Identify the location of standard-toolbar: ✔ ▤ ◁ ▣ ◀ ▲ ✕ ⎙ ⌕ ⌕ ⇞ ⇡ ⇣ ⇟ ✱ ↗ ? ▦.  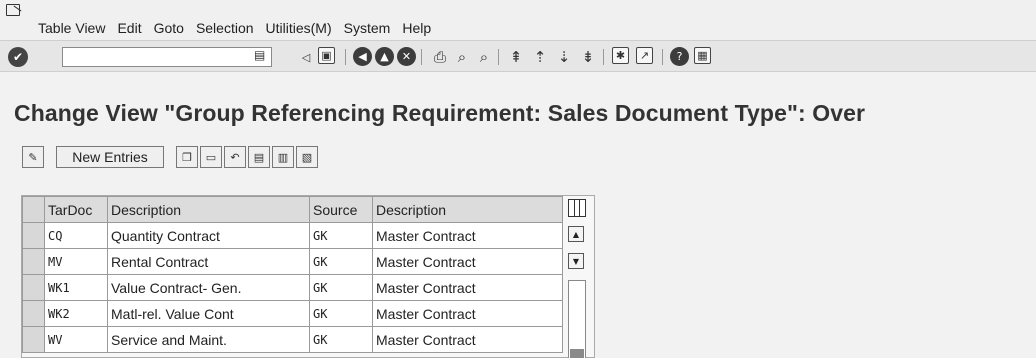
(518, 56).